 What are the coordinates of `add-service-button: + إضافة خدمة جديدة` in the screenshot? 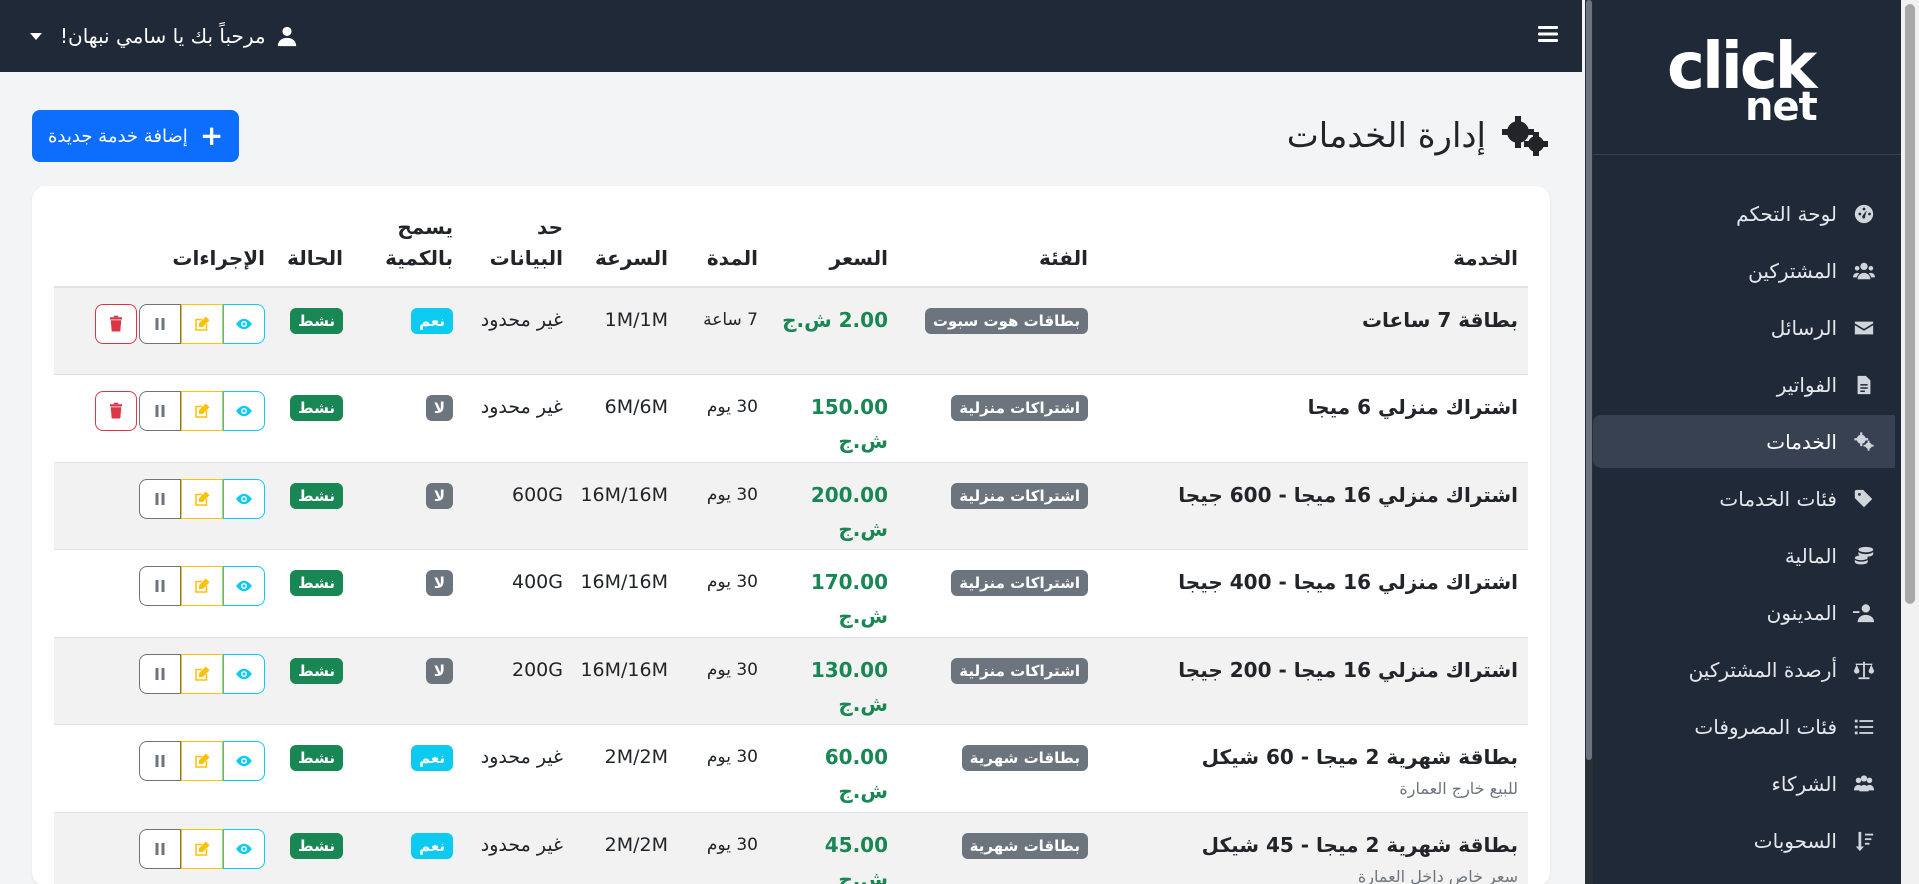 It's located at (136, 136).